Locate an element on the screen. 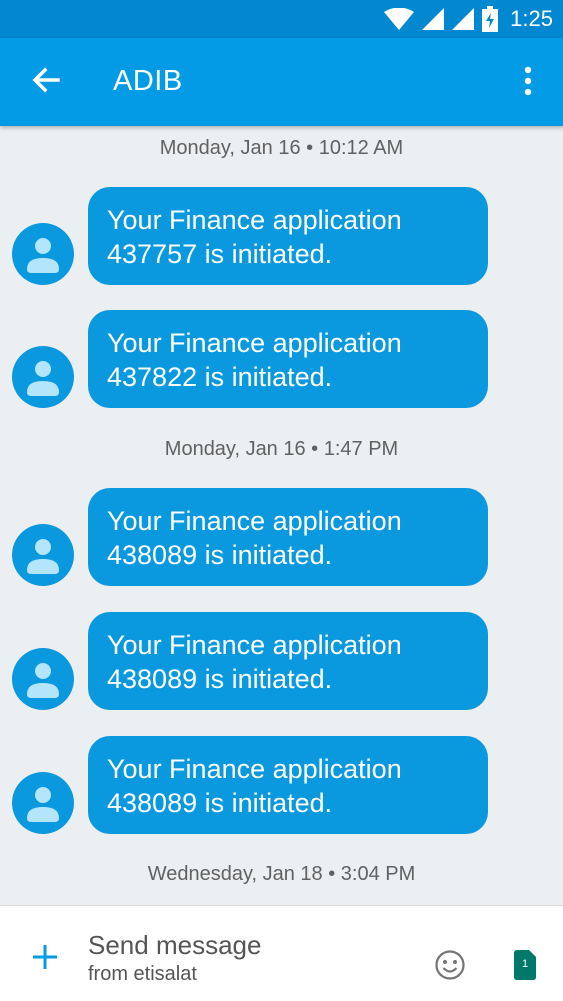  timestamp-divider: Monday, Jan 16 • 10:12 AM is located at coordinates (281, 148).